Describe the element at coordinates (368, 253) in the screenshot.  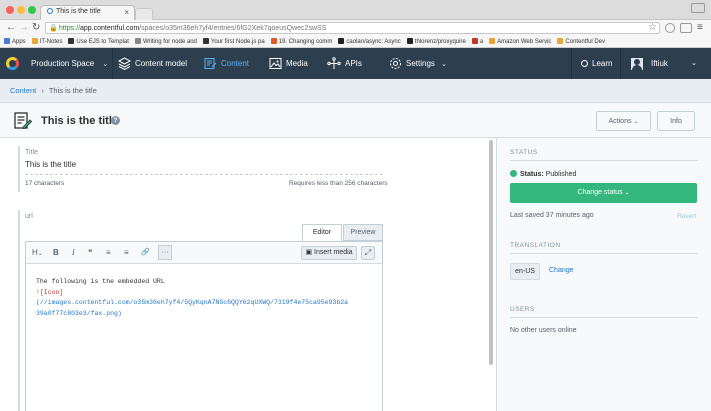
I see `fullscreen-icon: ⤢` at that location.